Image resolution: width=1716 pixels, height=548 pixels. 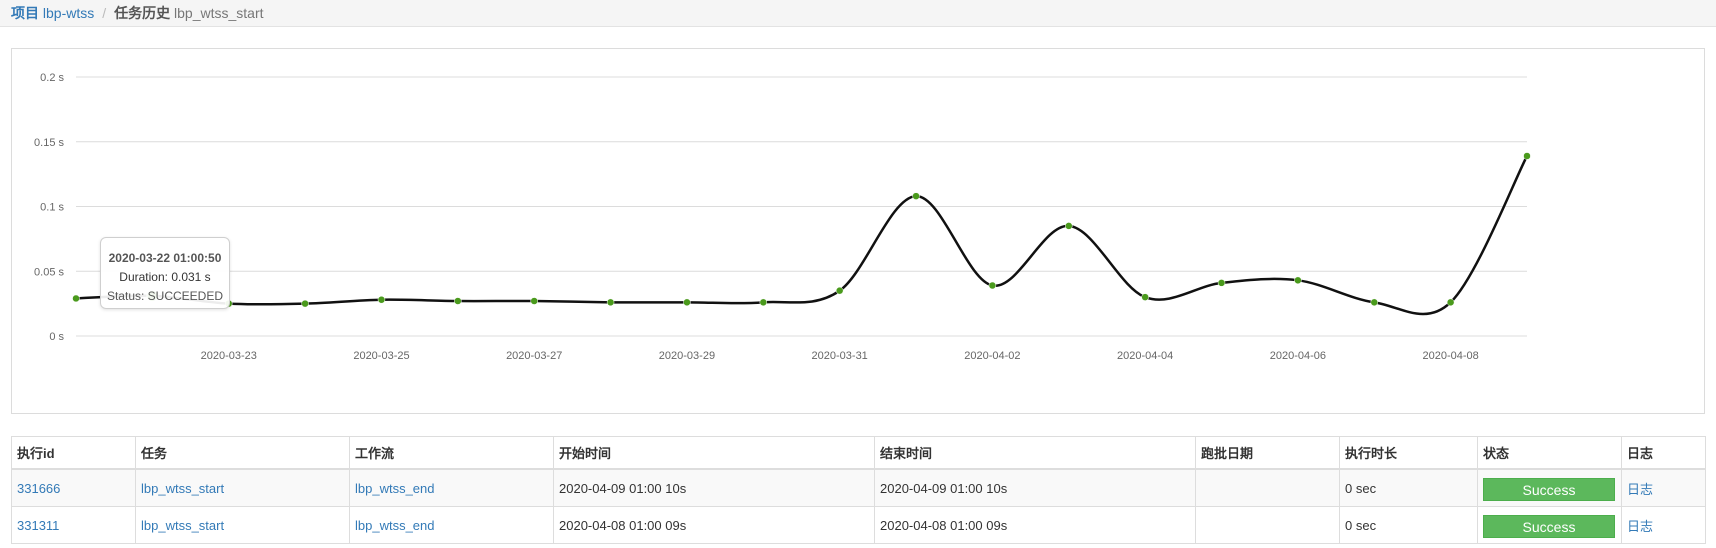 What do you see at coordinates (840, 356) in the screenshot?
I see `x-tick-label: 2020-03-31` at bounding box center [840, 356].